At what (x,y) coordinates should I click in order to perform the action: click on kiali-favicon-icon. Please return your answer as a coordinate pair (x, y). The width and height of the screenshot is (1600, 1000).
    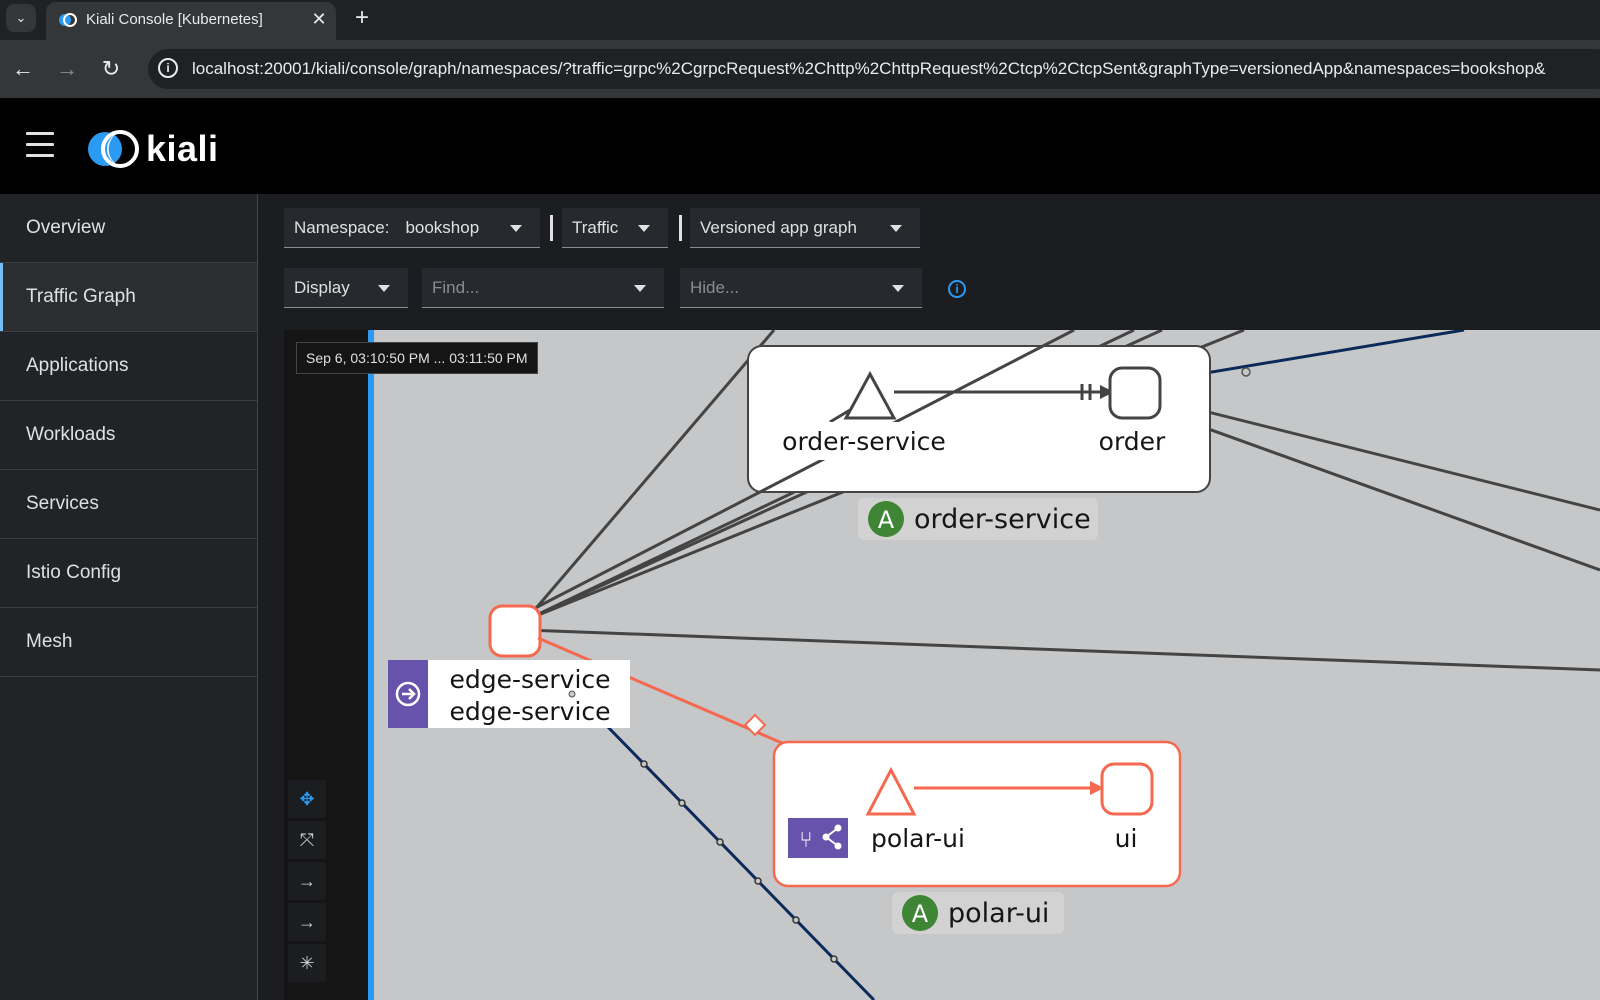
    Looking at the image, I should click on (68, 20).